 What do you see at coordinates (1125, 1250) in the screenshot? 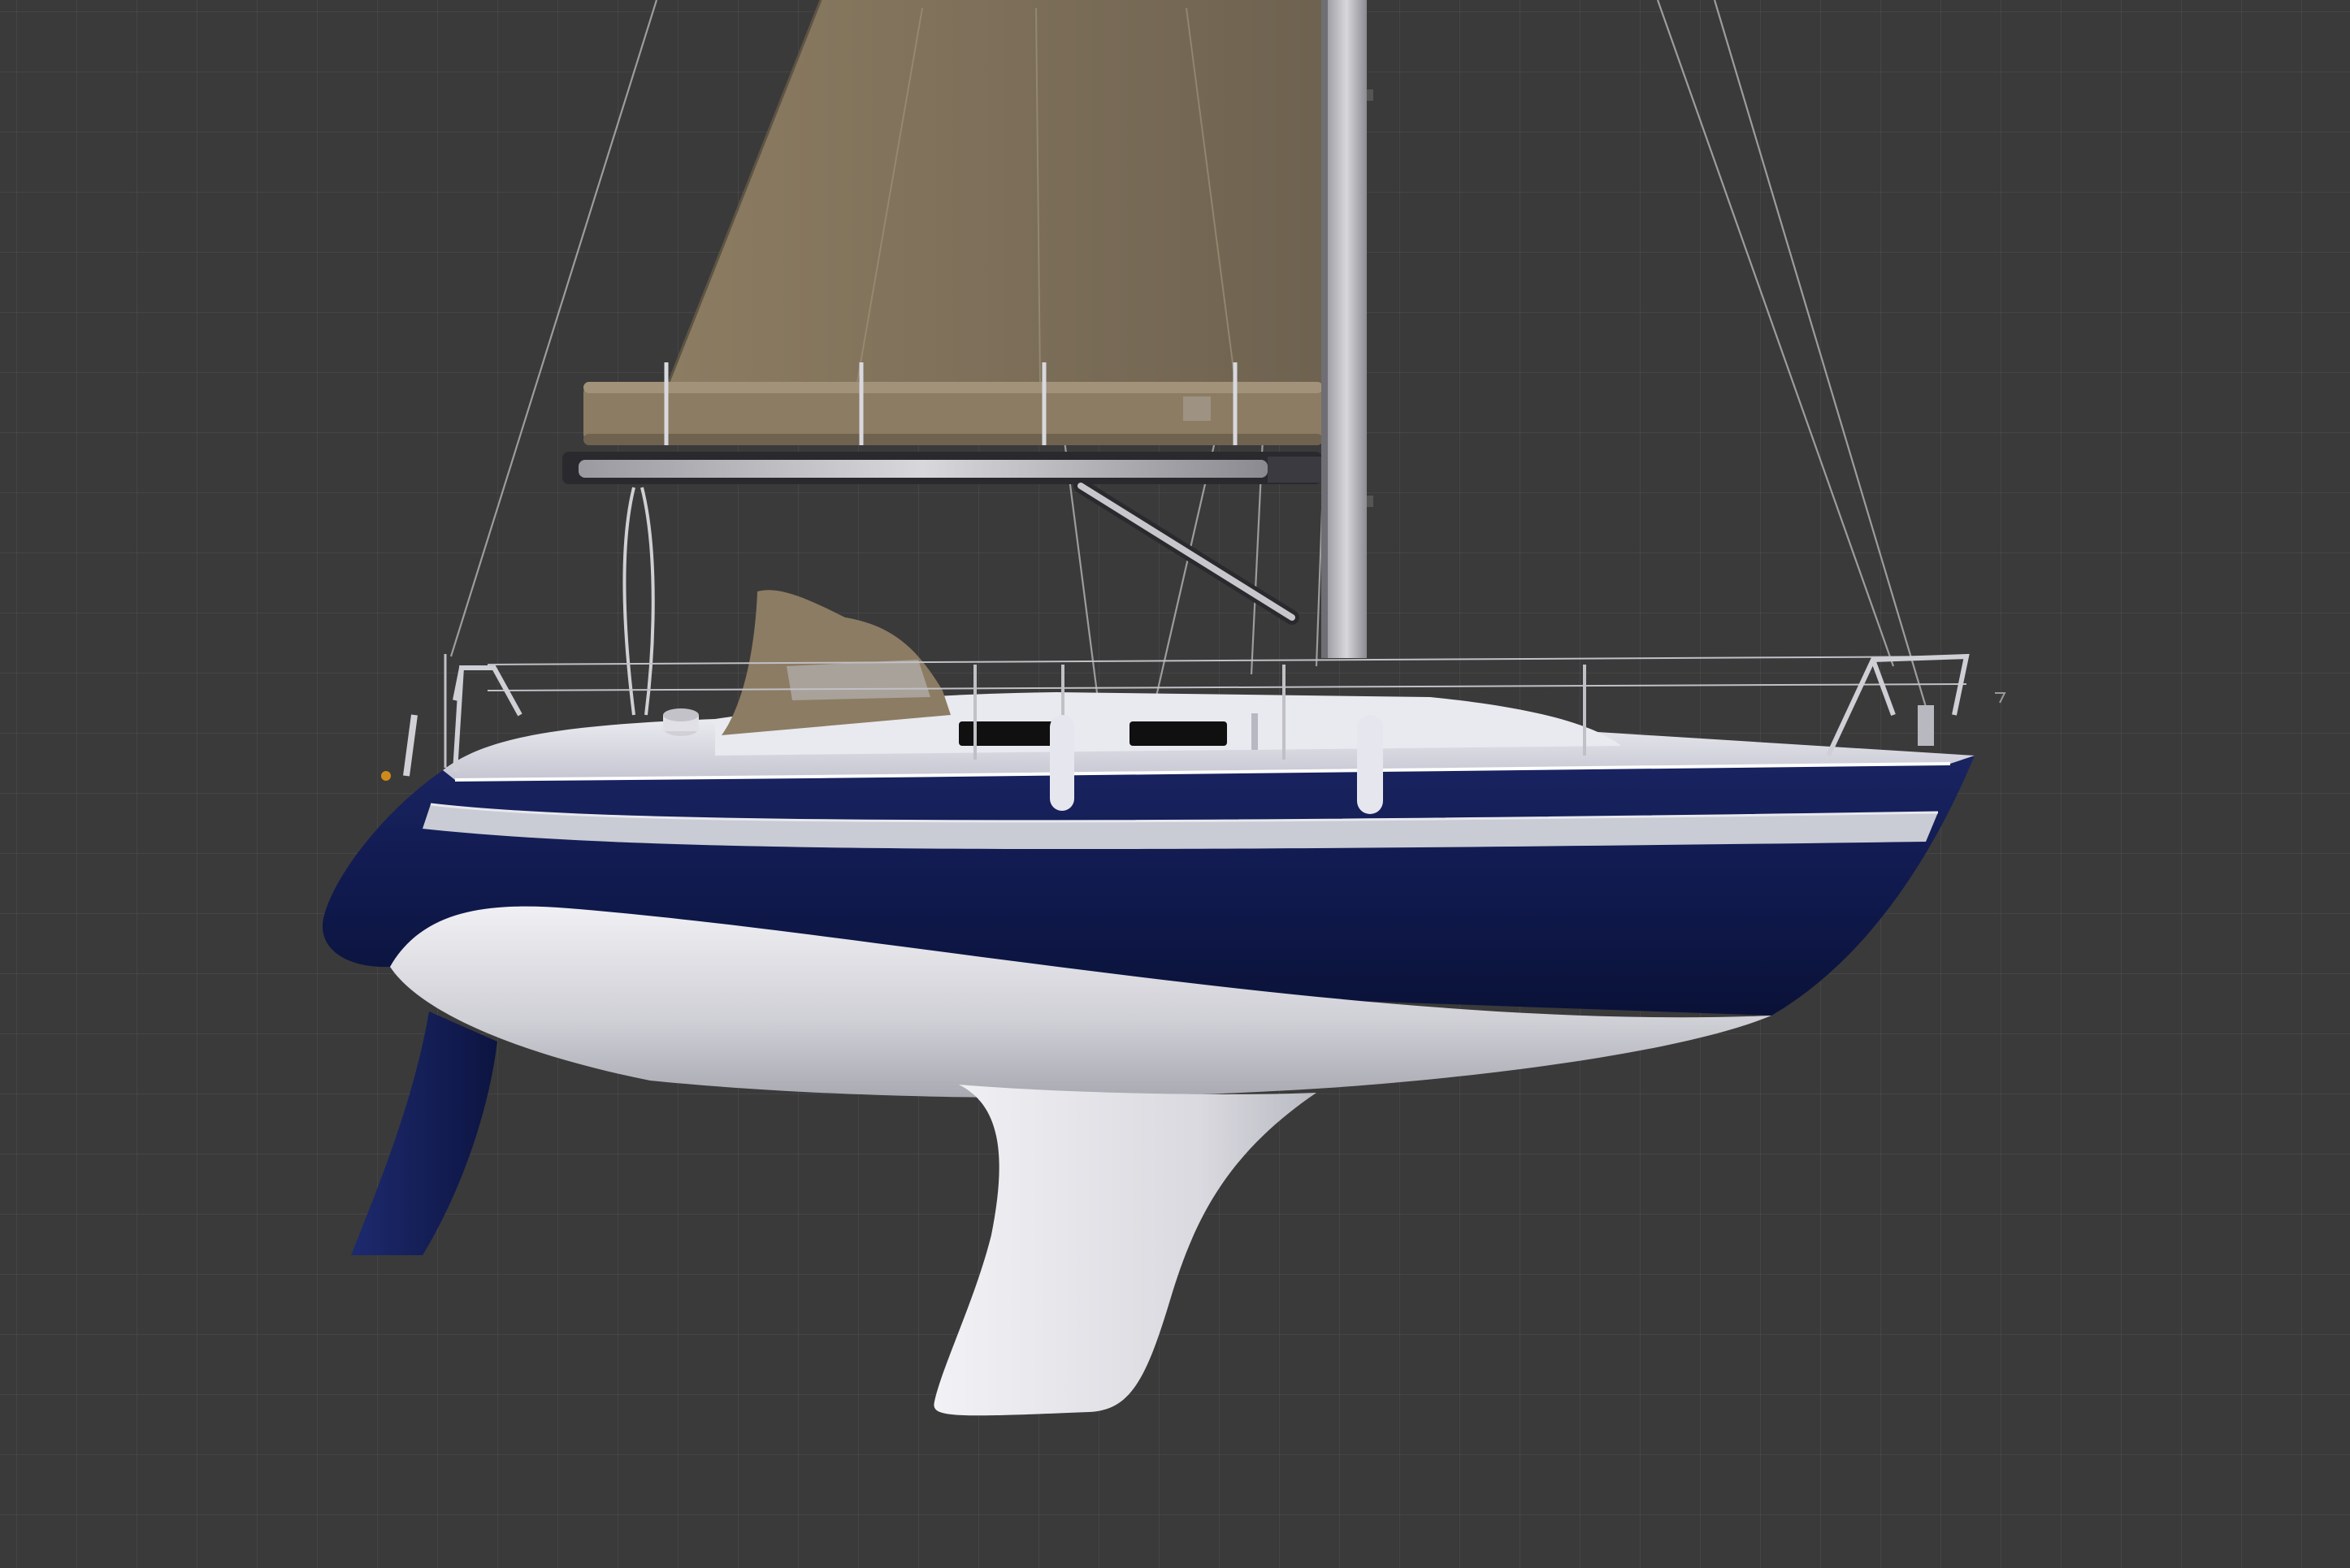
I see `keel` at bounding box center [1125, 1250].